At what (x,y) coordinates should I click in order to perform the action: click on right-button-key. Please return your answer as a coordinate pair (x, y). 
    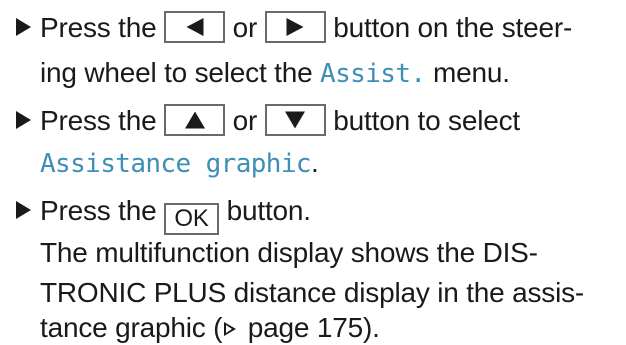
    Looking at the image, I should click on (295, 27).